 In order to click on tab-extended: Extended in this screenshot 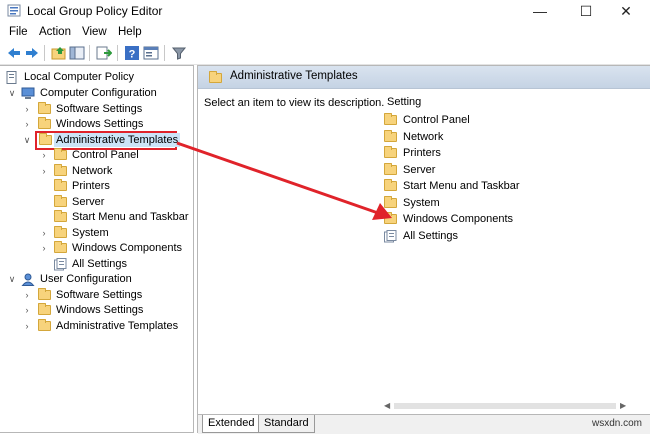, I will do `click(231, 424)`.